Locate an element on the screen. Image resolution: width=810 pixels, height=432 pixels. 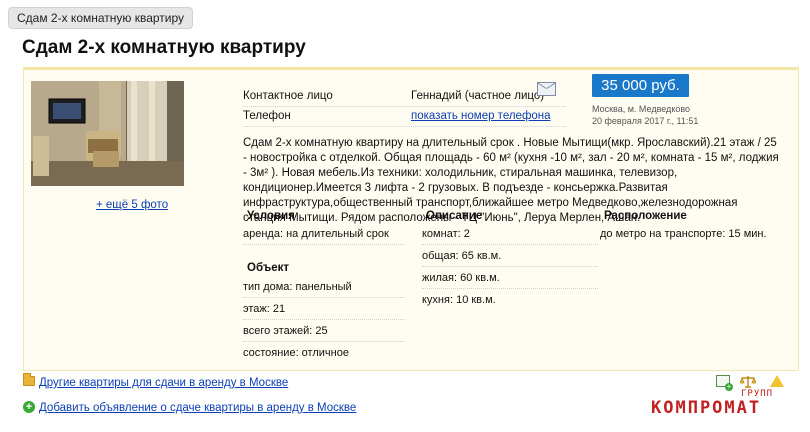
conditions-heading: Условия is located at coordinates (271, 216).